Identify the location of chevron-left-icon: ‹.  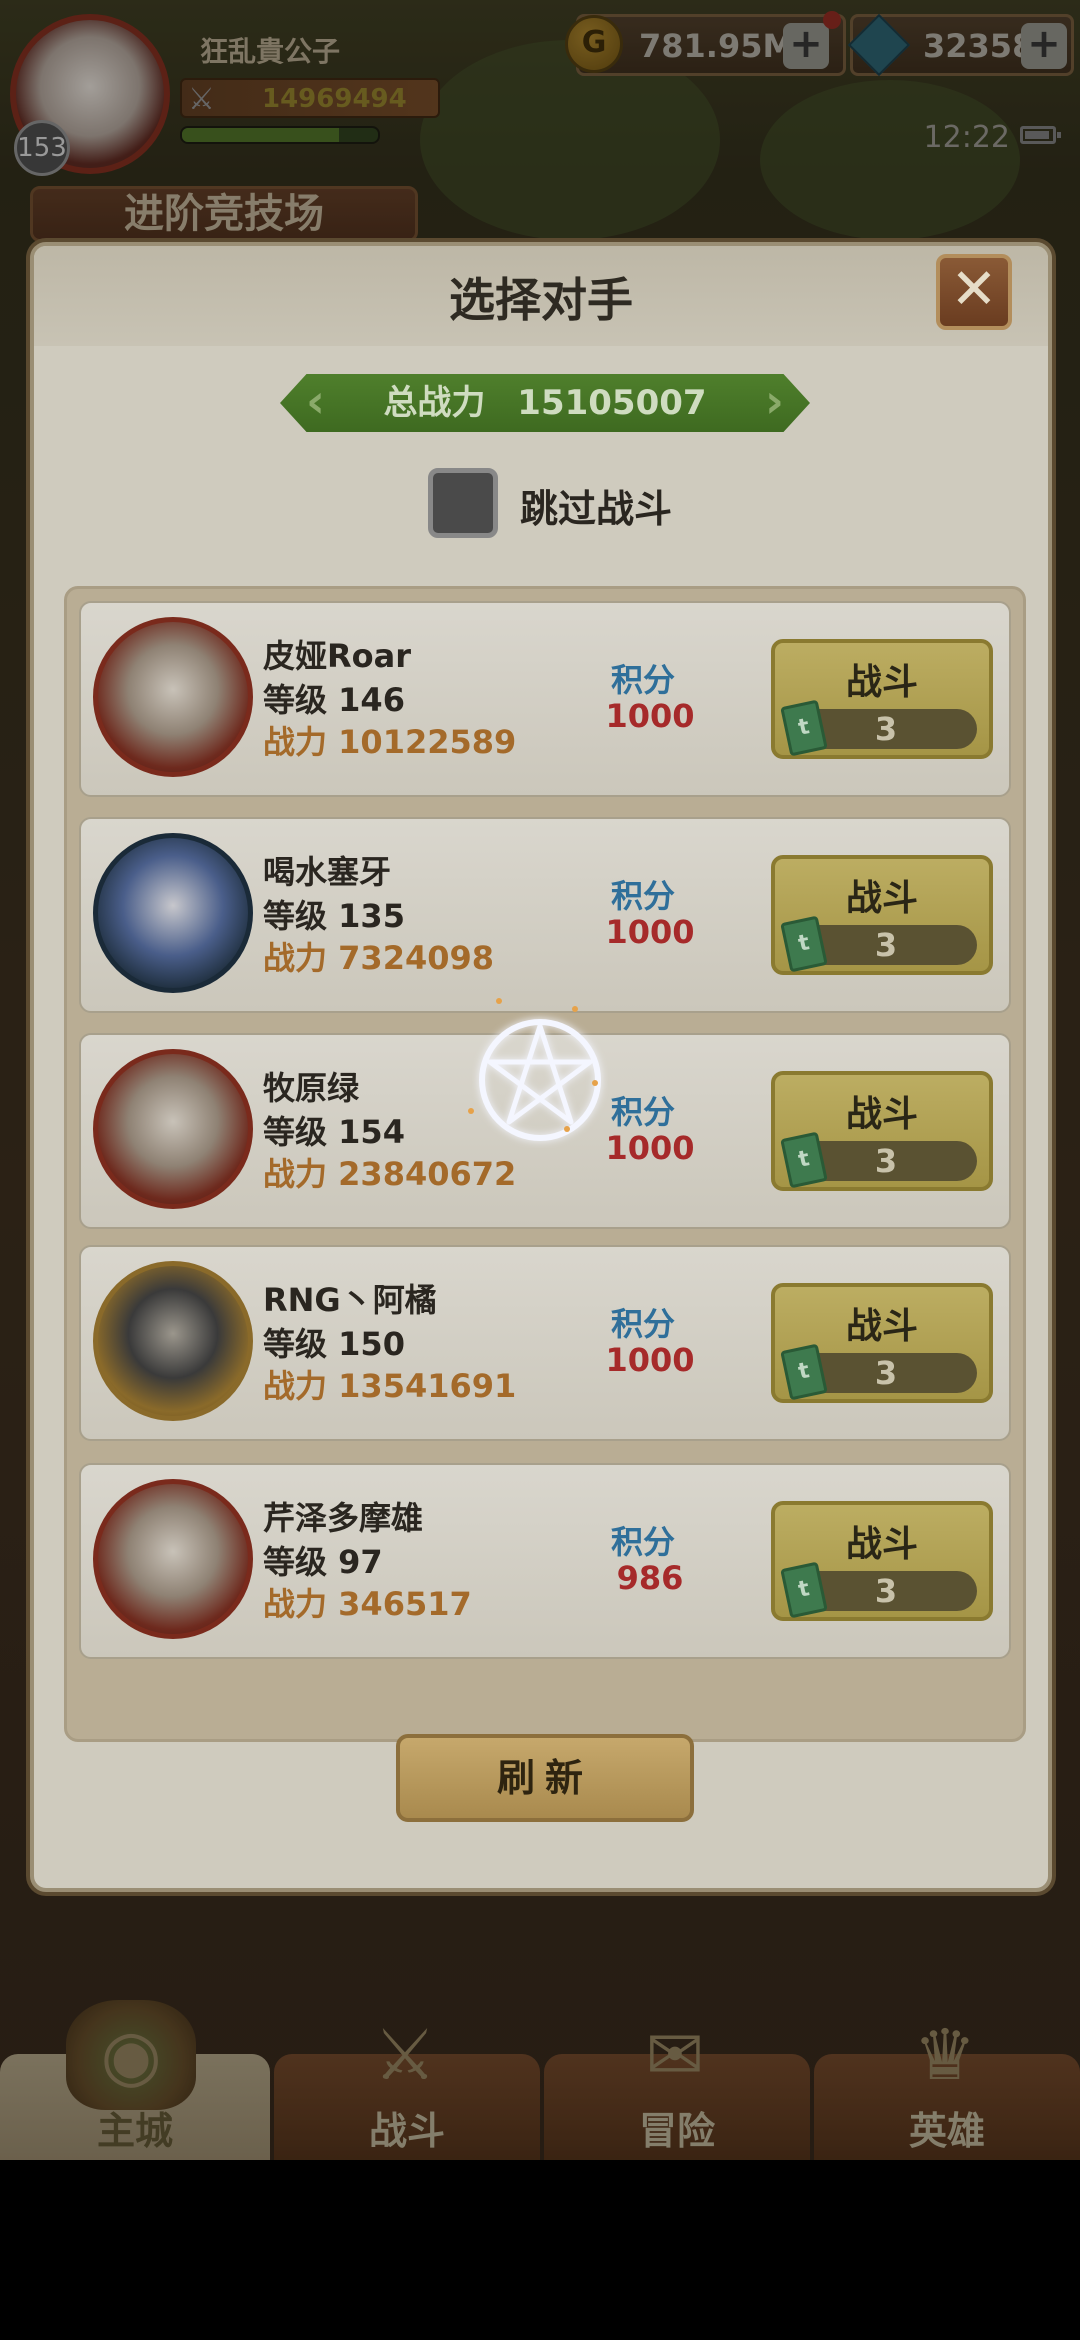
(315, 401).